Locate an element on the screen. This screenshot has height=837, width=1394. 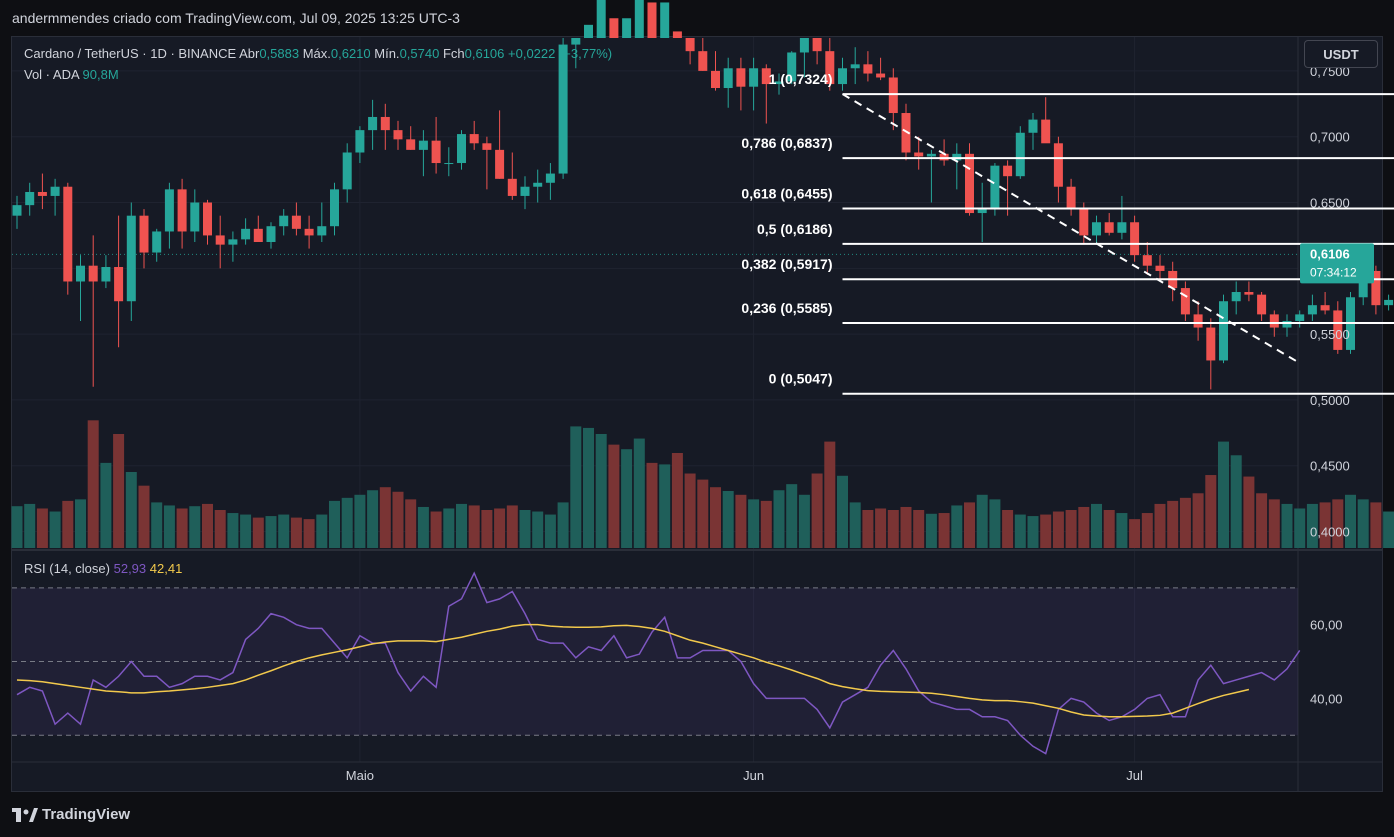
rsi-label: RSI (14, close) is located at coordinates (67, 568).